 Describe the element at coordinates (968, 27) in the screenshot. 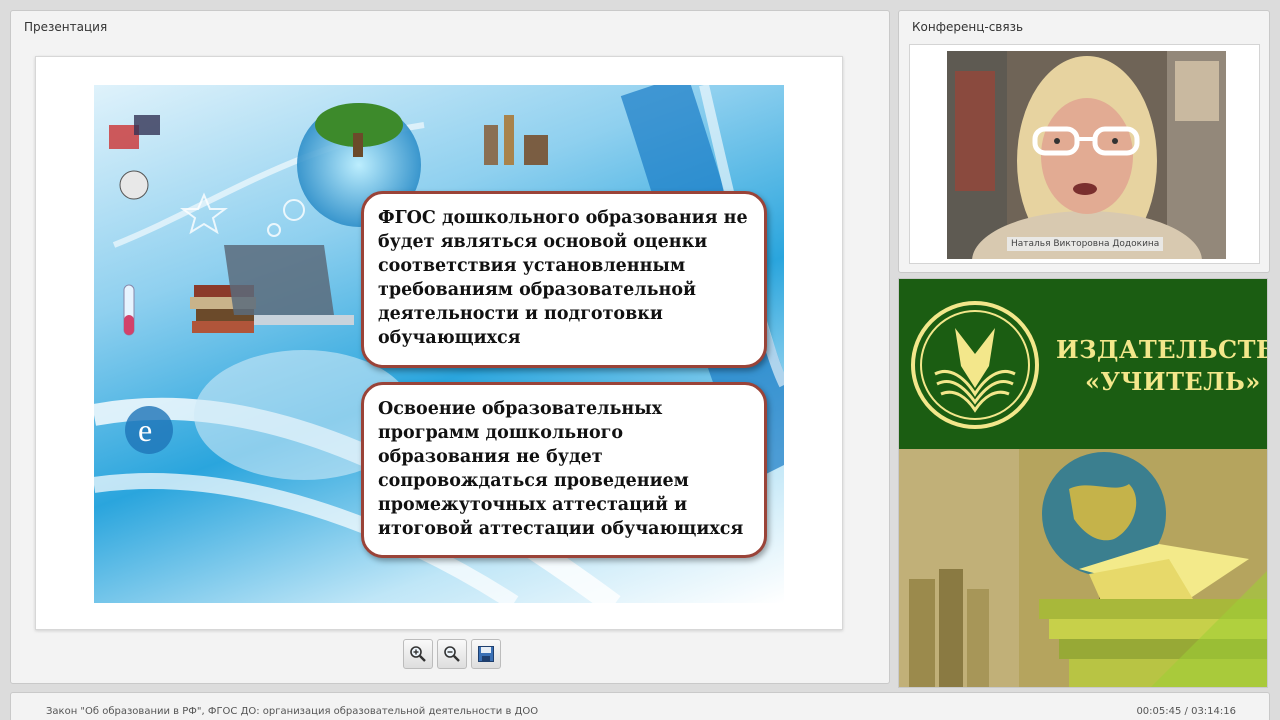

I see `conference-panel-title: Конференц-связь` at that location.